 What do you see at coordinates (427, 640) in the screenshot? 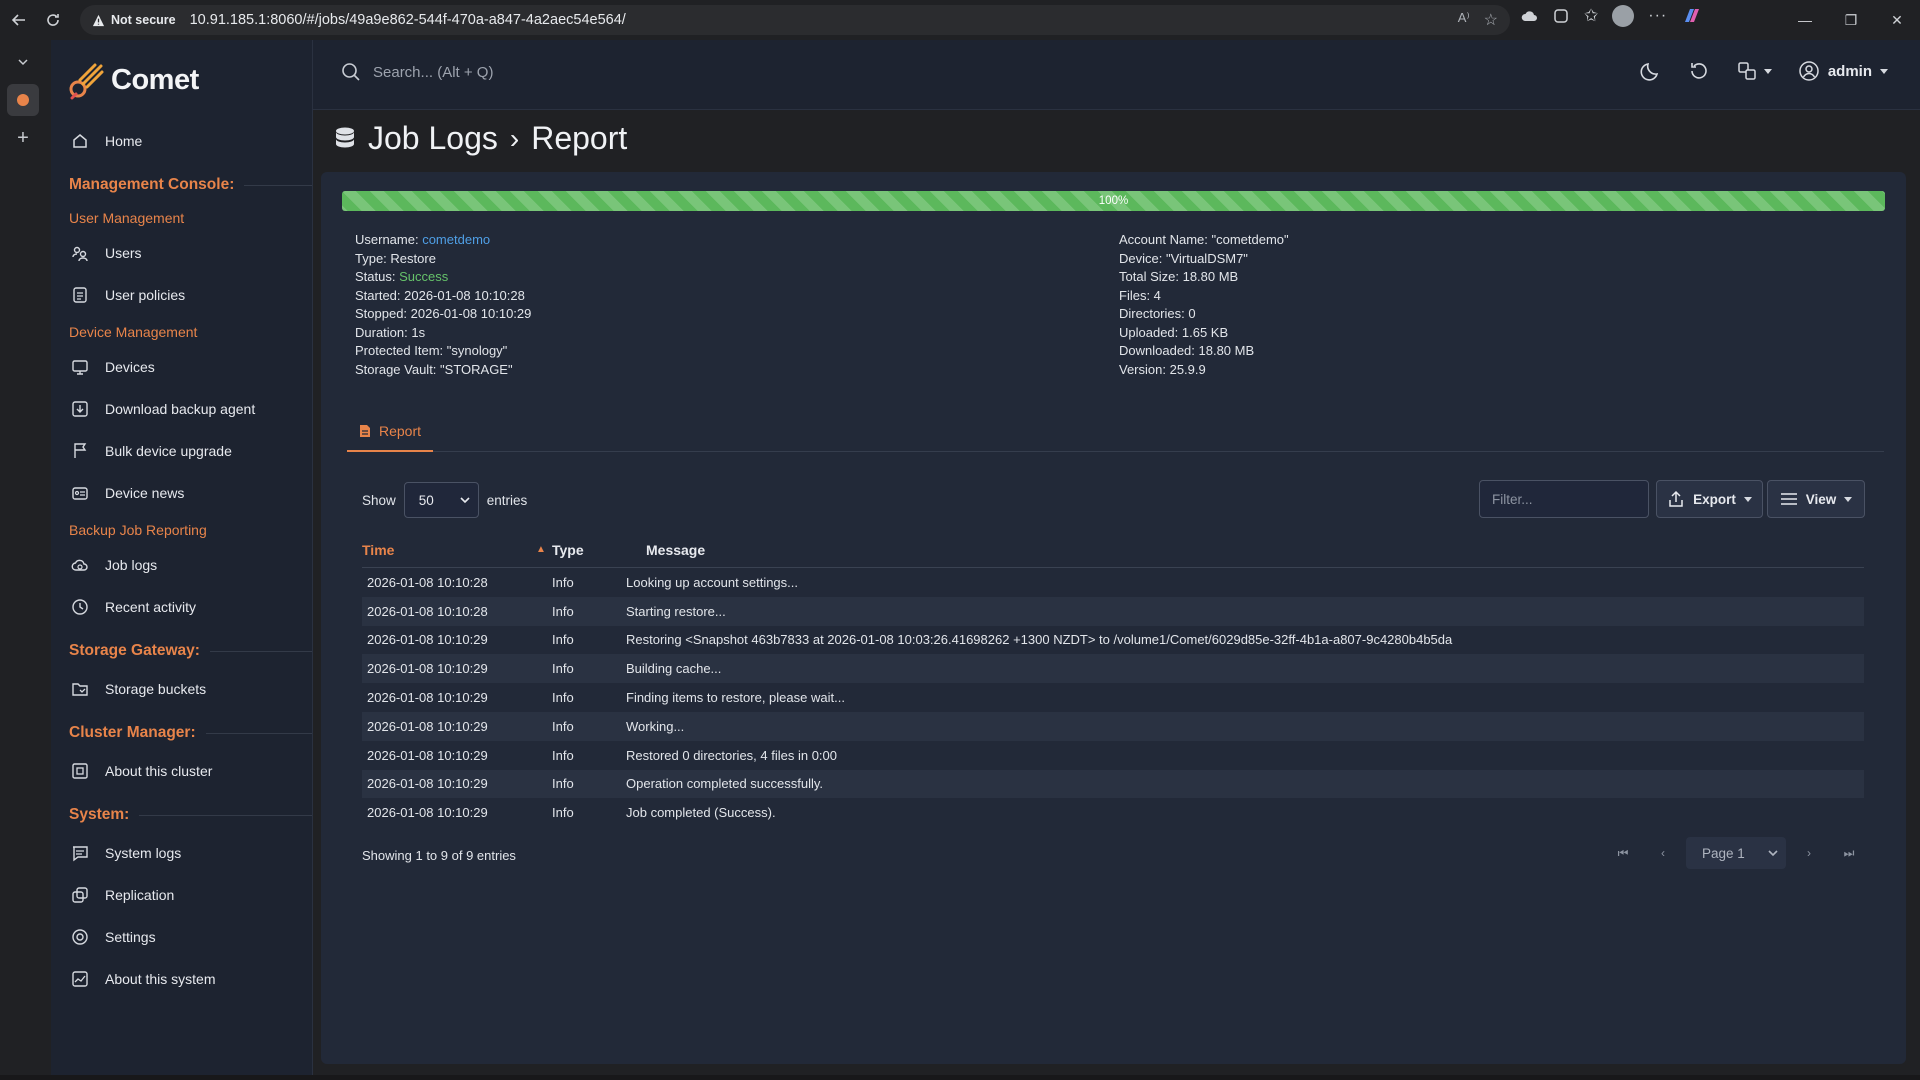
I see `cell-time: 2026-01-08 10:10:29` at bounding box center [427, 640].